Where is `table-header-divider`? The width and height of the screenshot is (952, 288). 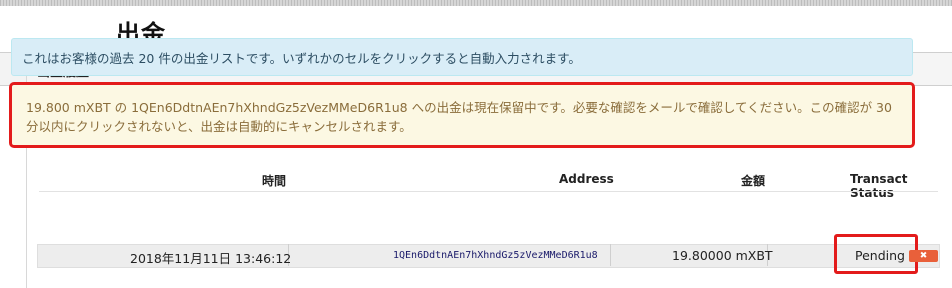
table-header-divider is located at coordinates (488, 191).